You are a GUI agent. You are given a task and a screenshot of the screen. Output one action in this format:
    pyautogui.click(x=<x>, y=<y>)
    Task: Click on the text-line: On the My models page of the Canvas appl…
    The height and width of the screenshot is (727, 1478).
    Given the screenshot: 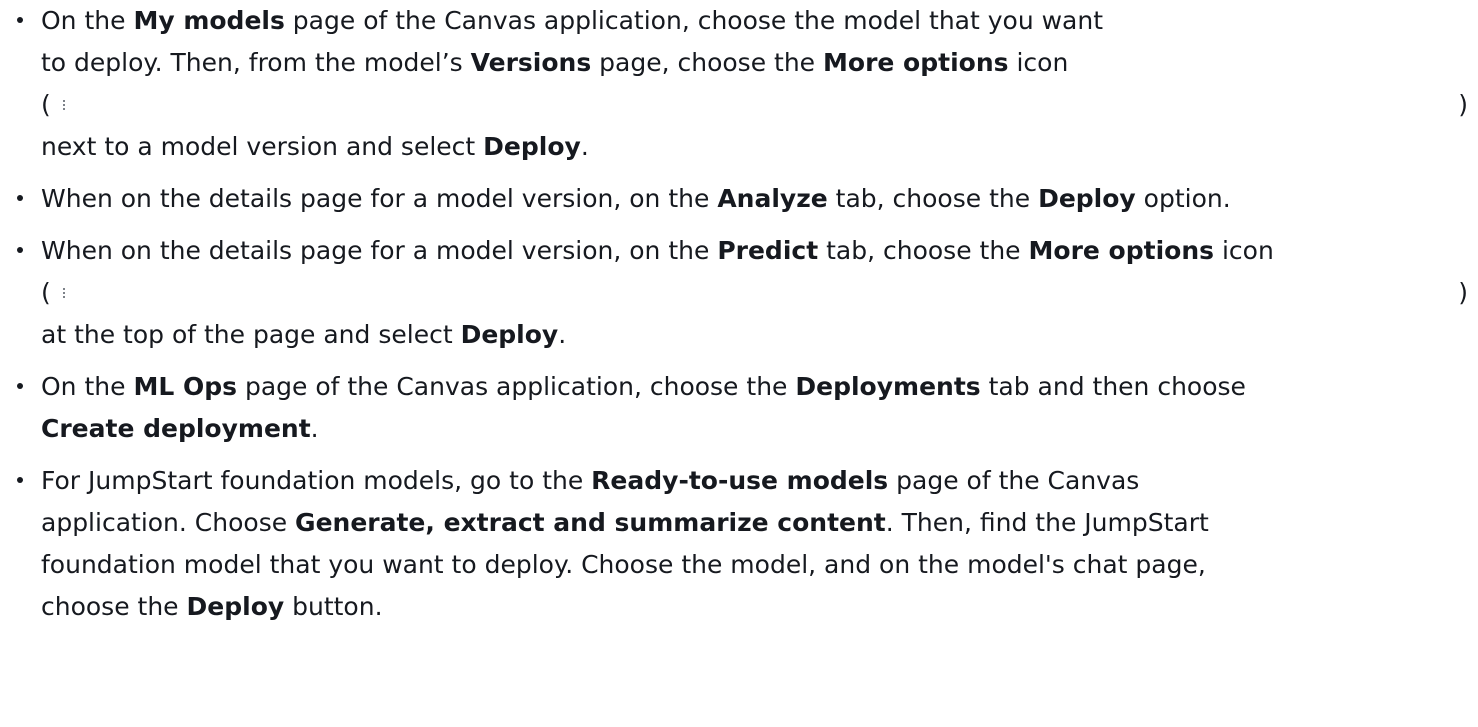 What is the action you would take?
    pyautogui.click(x=572, y=20)
    